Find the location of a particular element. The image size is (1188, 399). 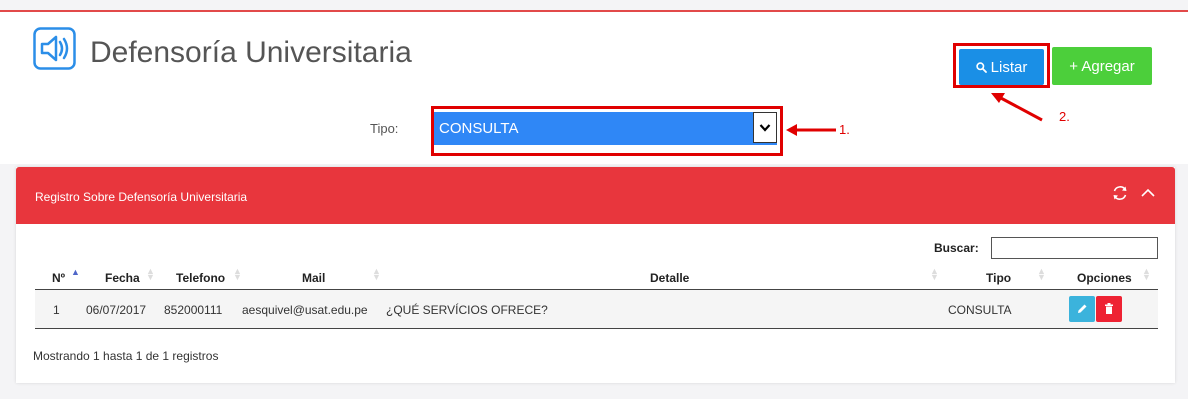

chevron-down-icon is located at coordinates (765, 128).